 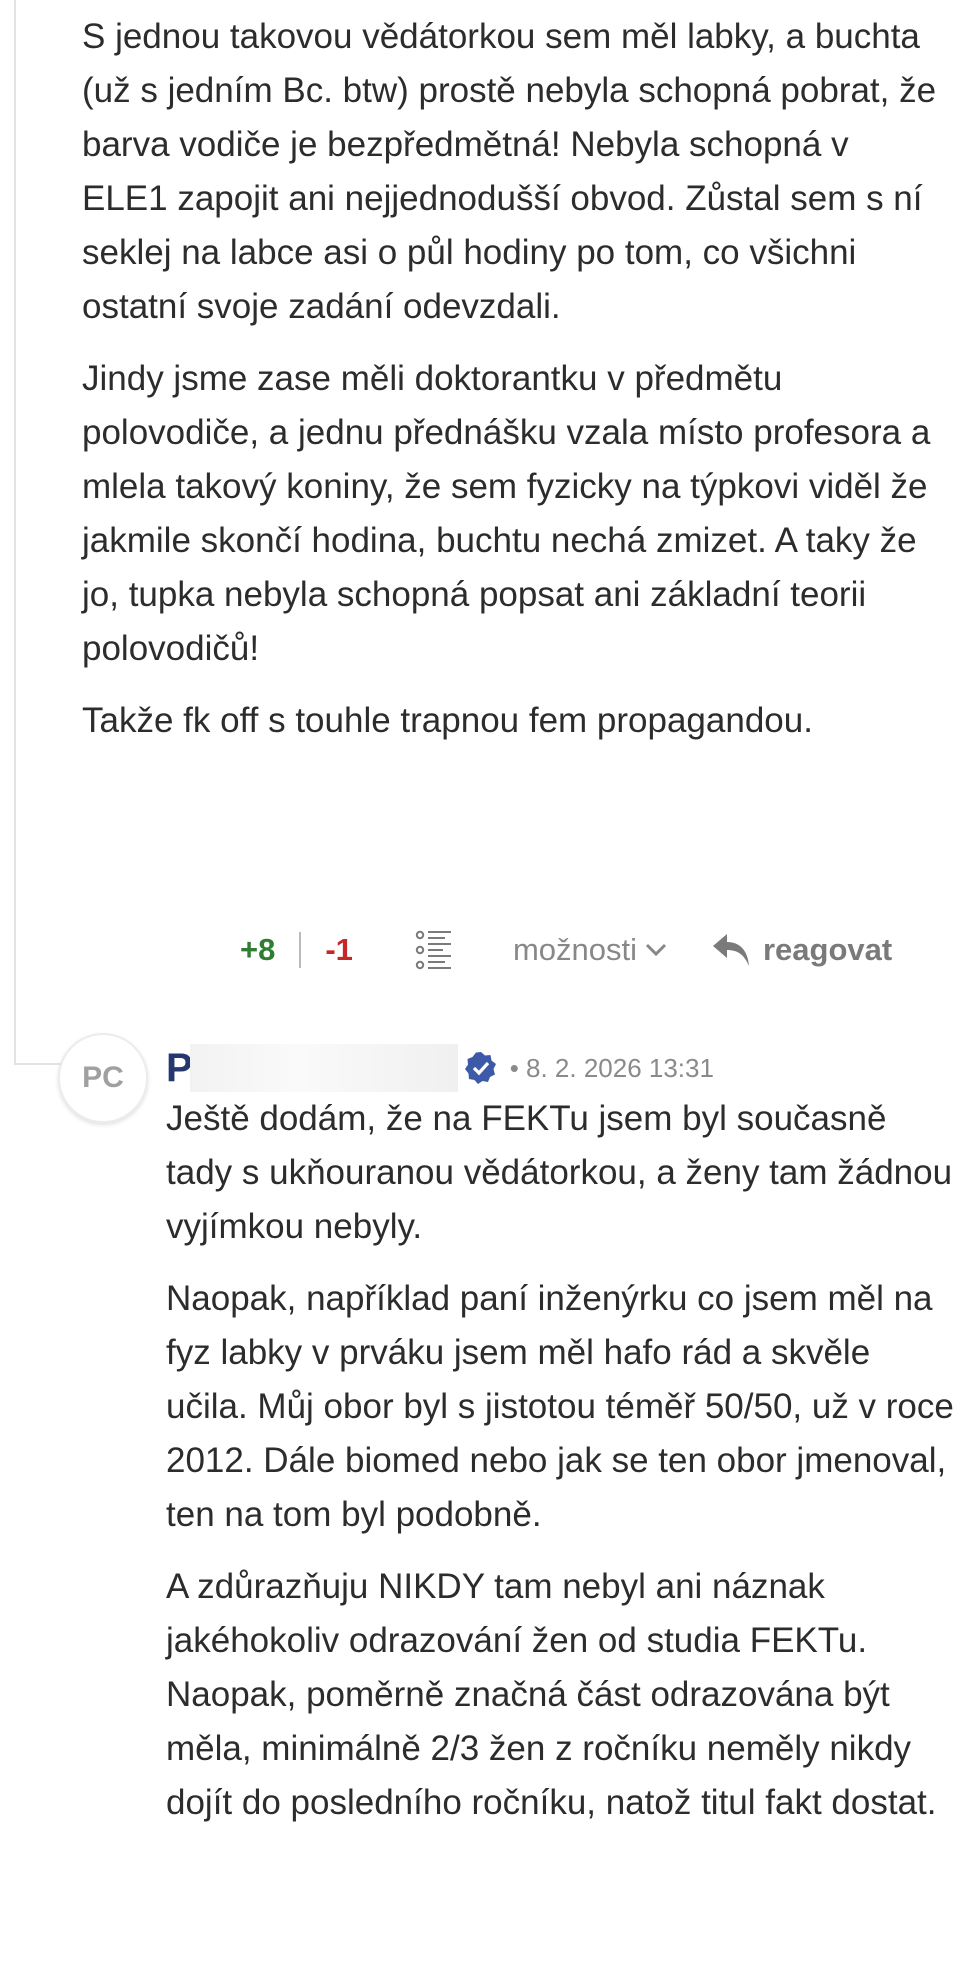 I want to click on list-outline-icon, so click(x=435, y=950).